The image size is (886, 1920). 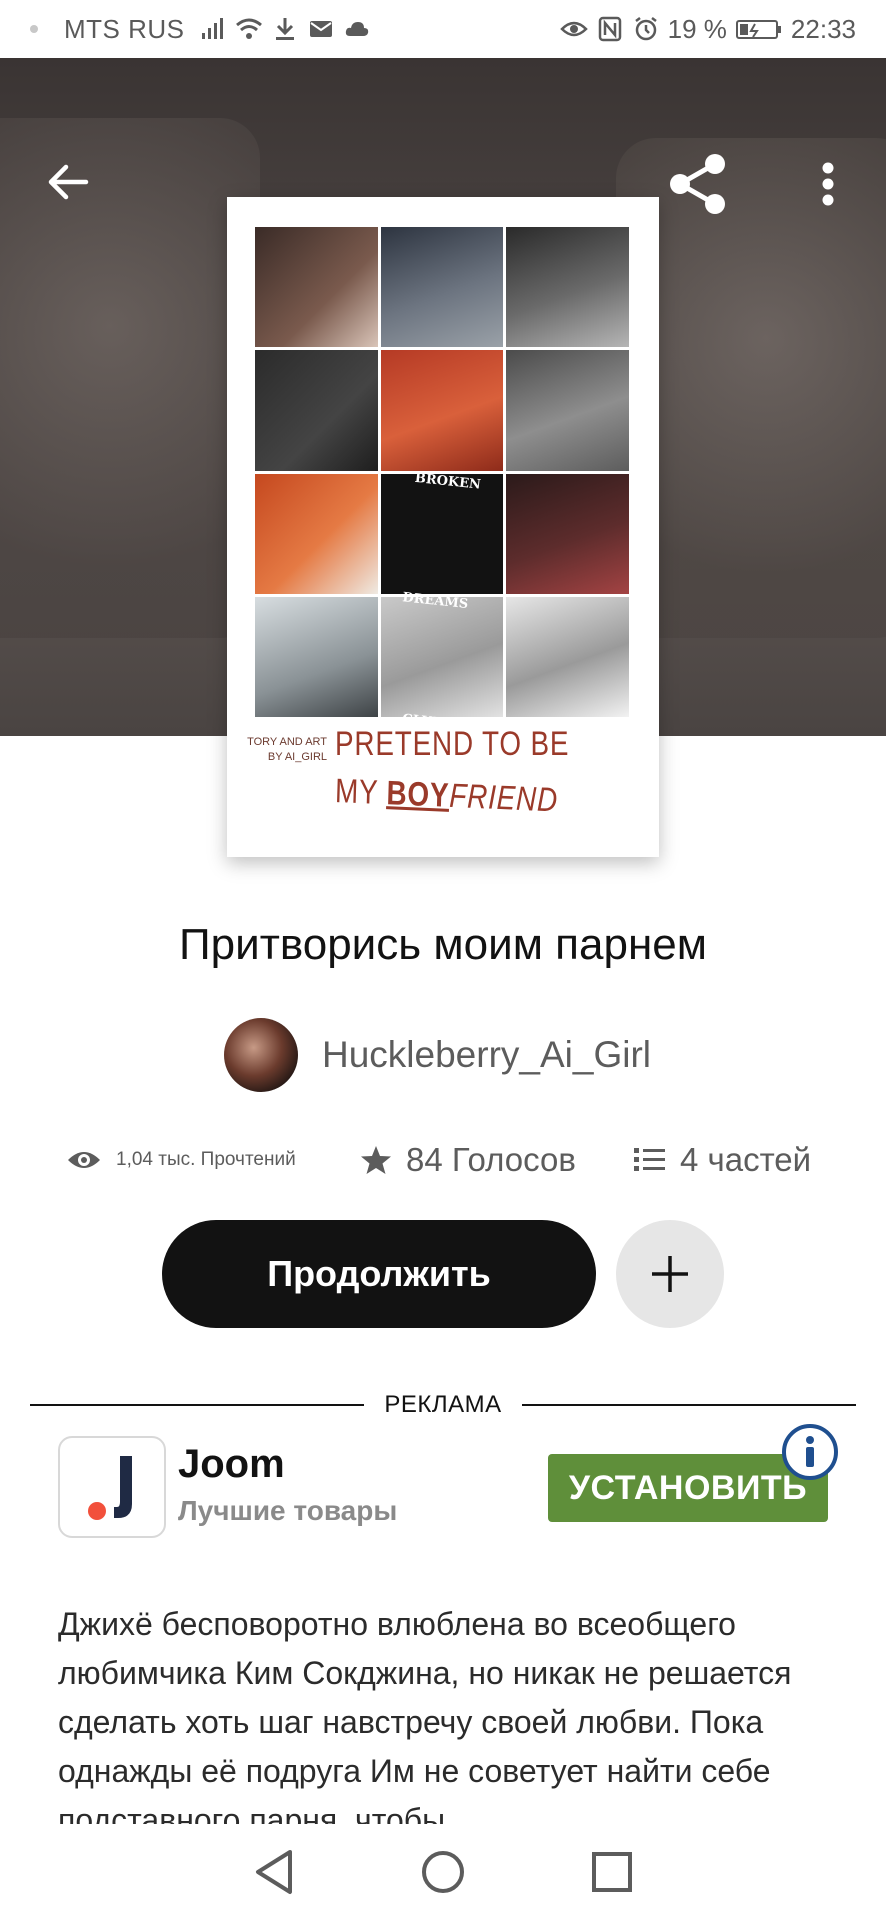 What do you see at coordinates (443, 944) in the screenshot?
I see `story-title: Притворись моим парнем` at bounding box center [443, 944].